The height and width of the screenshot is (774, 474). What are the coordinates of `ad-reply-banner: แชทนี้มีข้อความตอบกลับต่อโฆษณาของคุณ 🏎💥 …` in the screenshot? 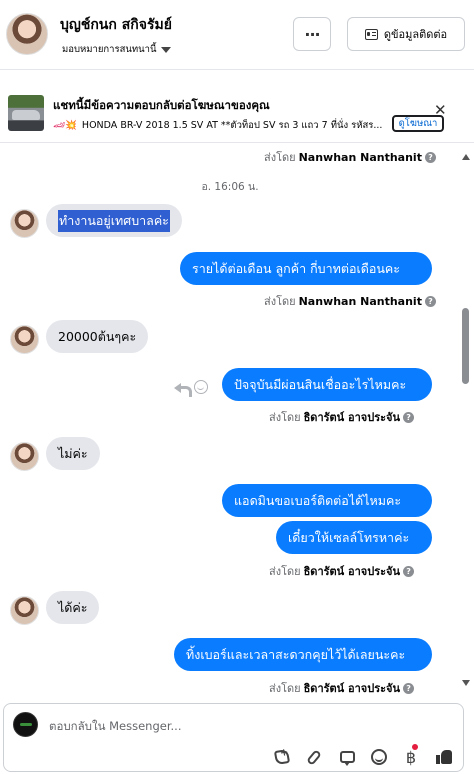 It's located at (237, 114).